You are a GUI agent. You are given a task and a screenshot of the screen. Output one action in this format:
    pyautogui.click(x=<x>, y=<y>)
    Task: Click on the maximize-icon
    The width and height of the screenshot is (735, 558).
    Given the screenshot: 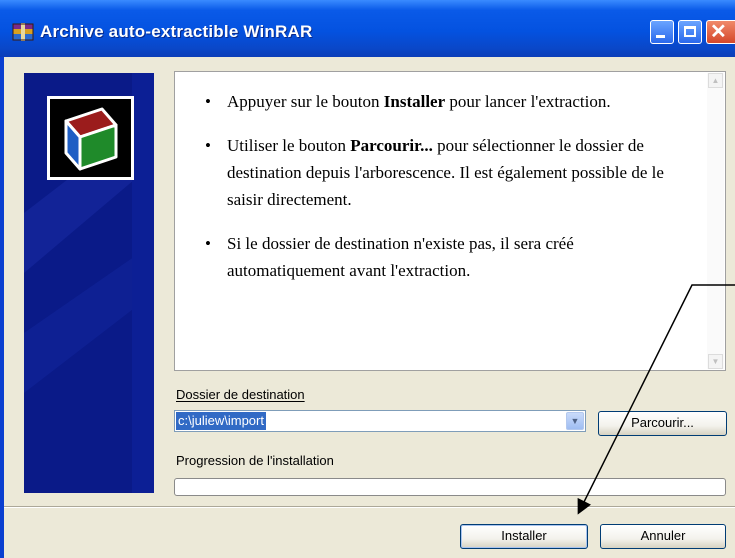 What is the action you would take?
    pyautogui.click(x=690, y=31)
    